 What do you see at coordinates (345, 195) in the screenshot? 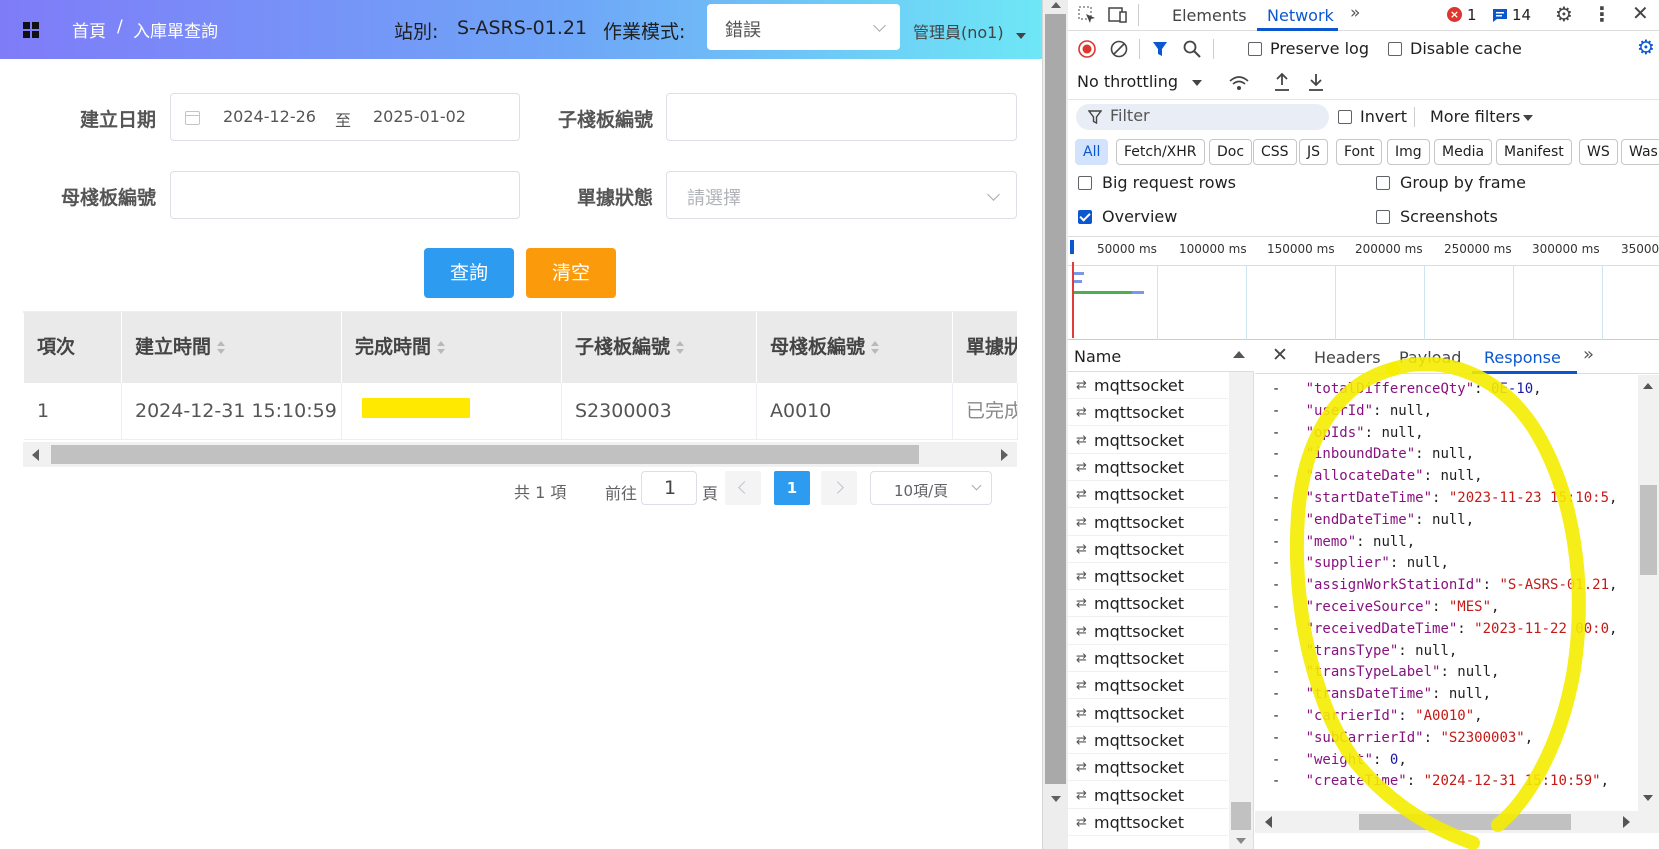
I see `carrier-input` at bounding box center [345, 195].